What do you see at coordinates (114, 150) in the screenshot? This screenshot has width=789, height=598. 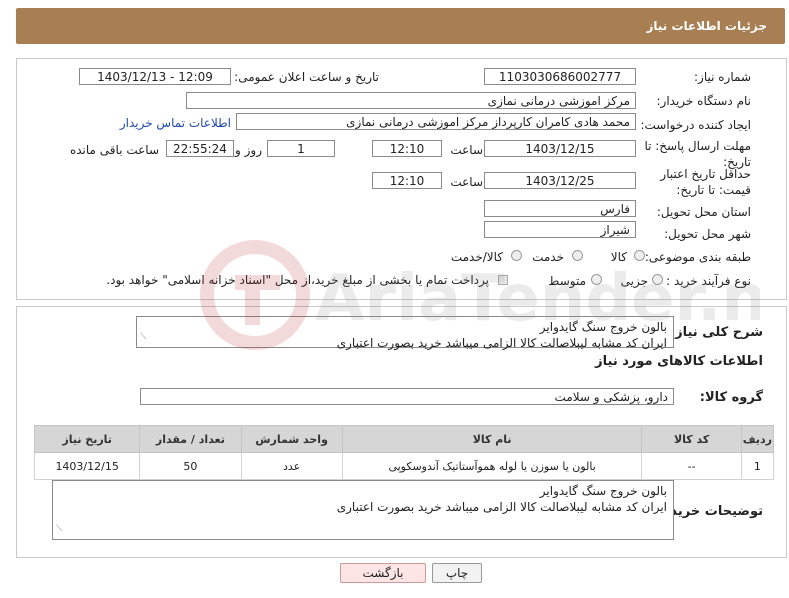 I see `remaining-label: ساعت باقی مانده` at bounding box center [114, 150].